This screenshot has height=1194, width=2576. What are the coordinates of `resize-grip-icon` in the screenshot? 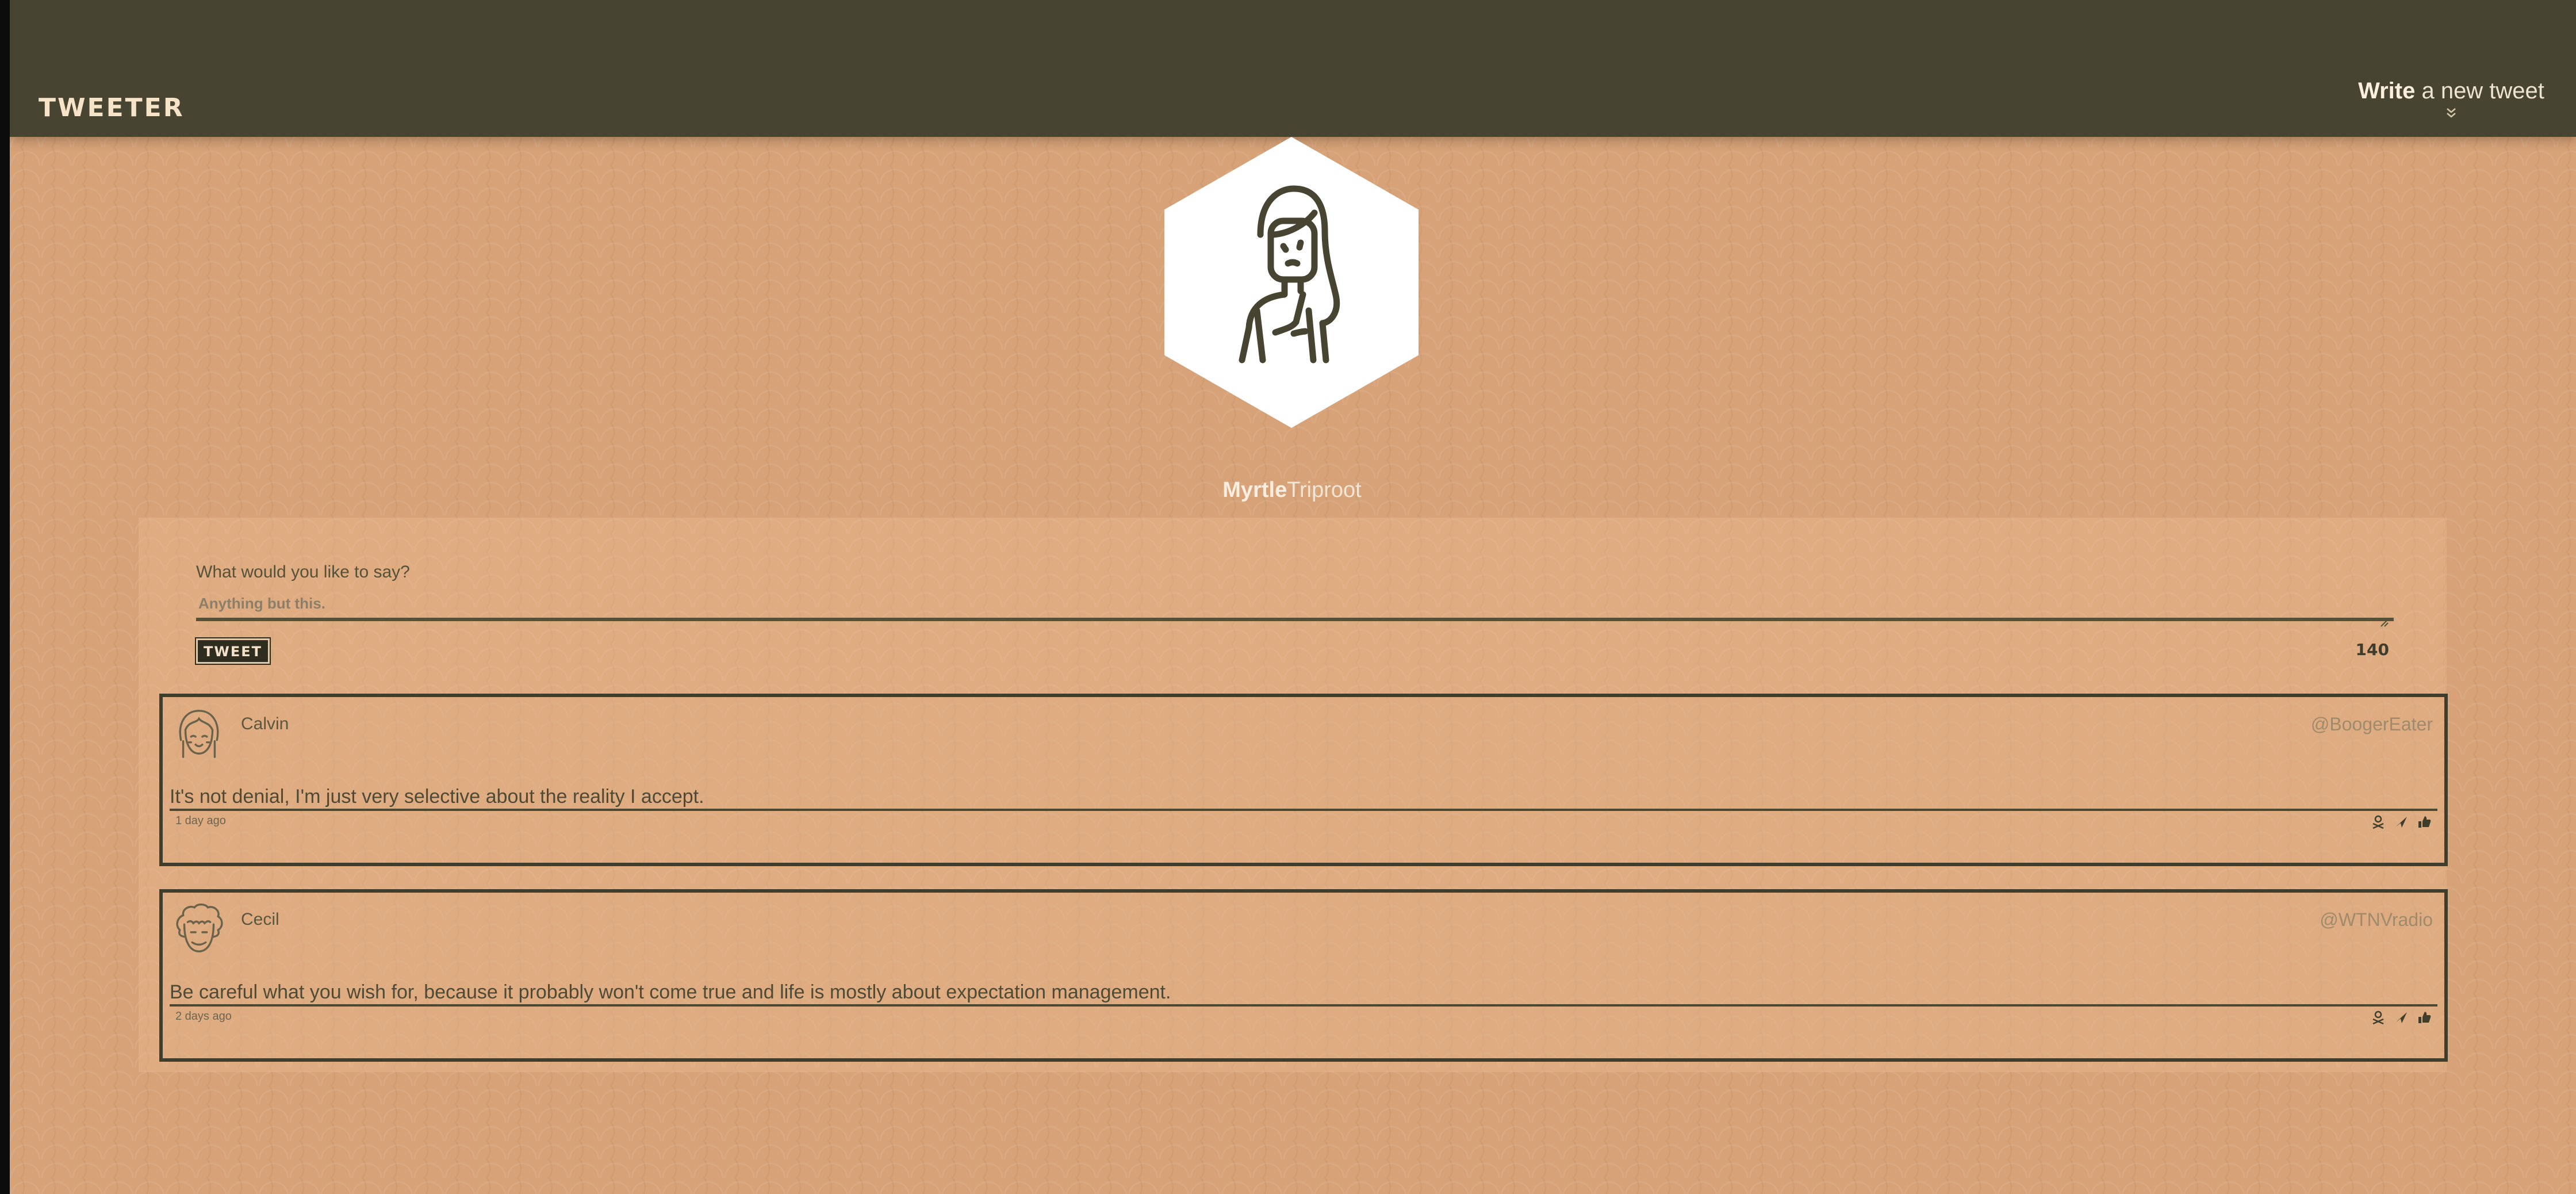 It's located at (2384, 622).